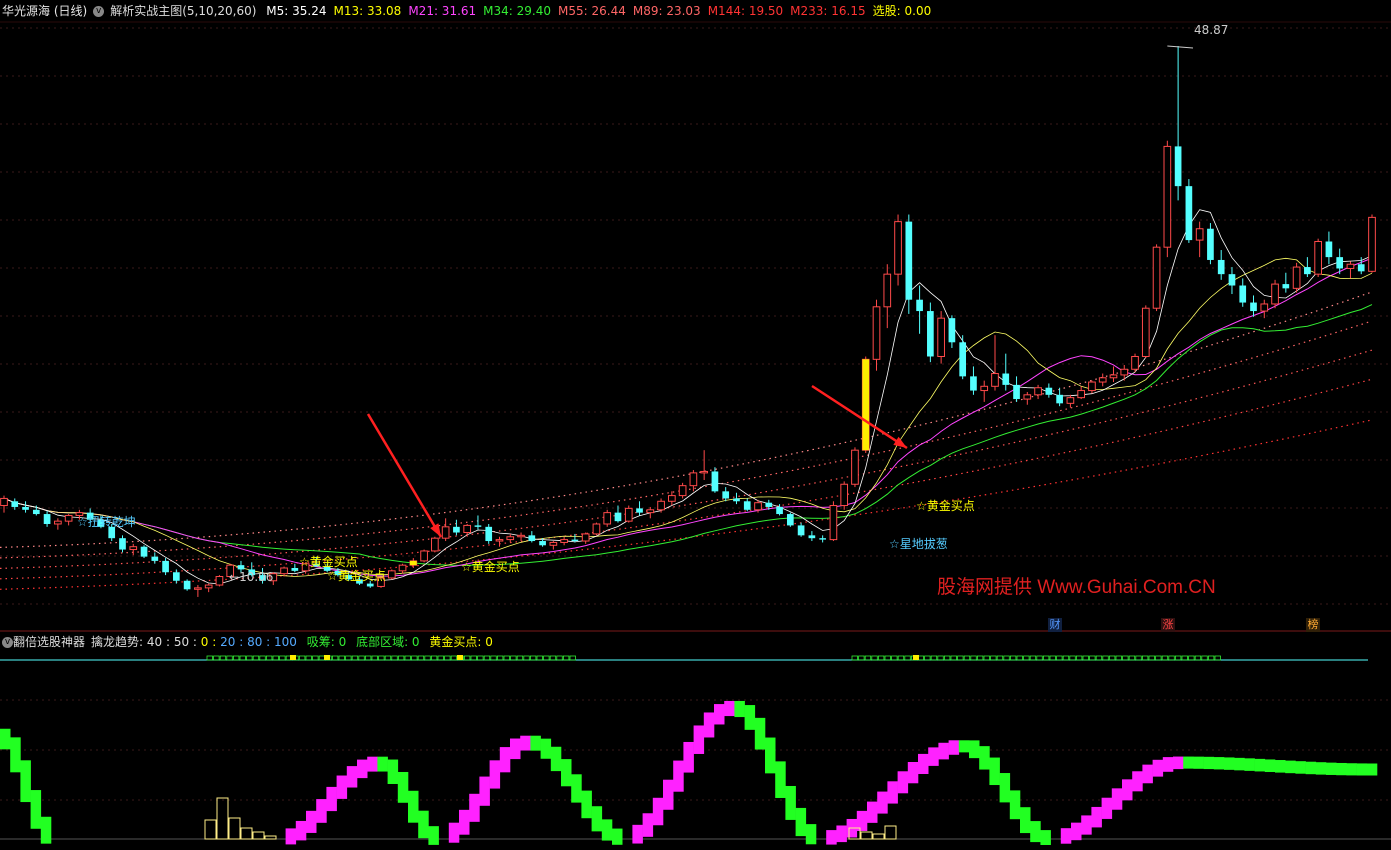 The image size is (1391, 850). I want to click on ma-value: M233: 16.15, so click(828, 11).